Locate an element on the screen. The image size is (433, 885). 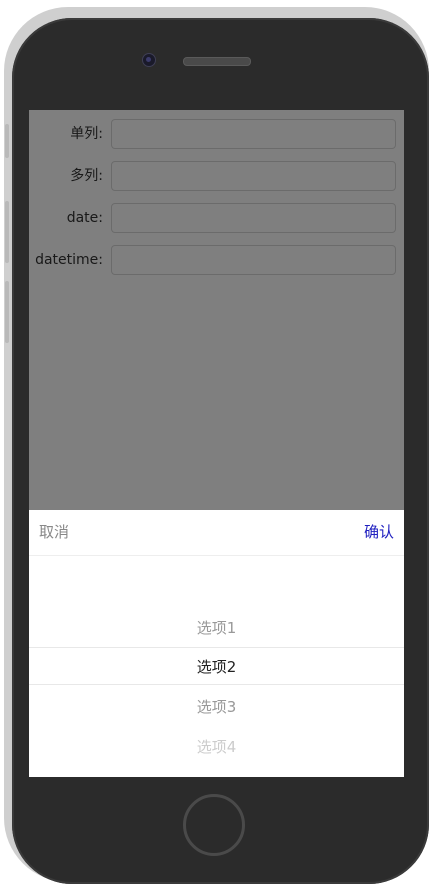
volume-down-button is located at coordinates (7, 312).